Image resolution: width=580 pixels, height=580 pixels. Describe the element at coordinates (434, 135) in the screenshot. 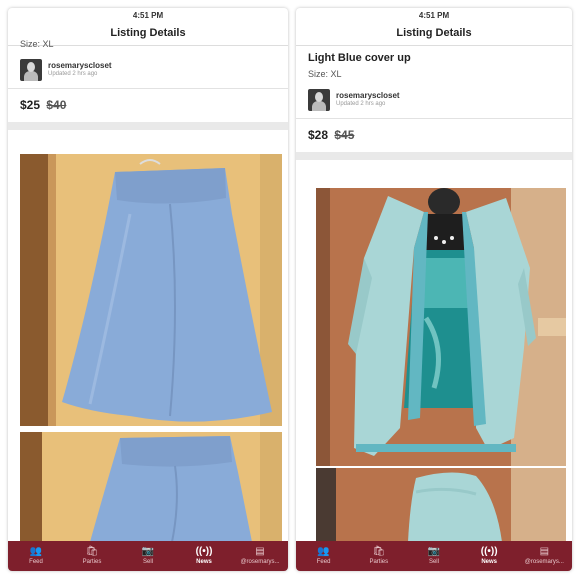

I see `price-row: $28 $45` at that location.